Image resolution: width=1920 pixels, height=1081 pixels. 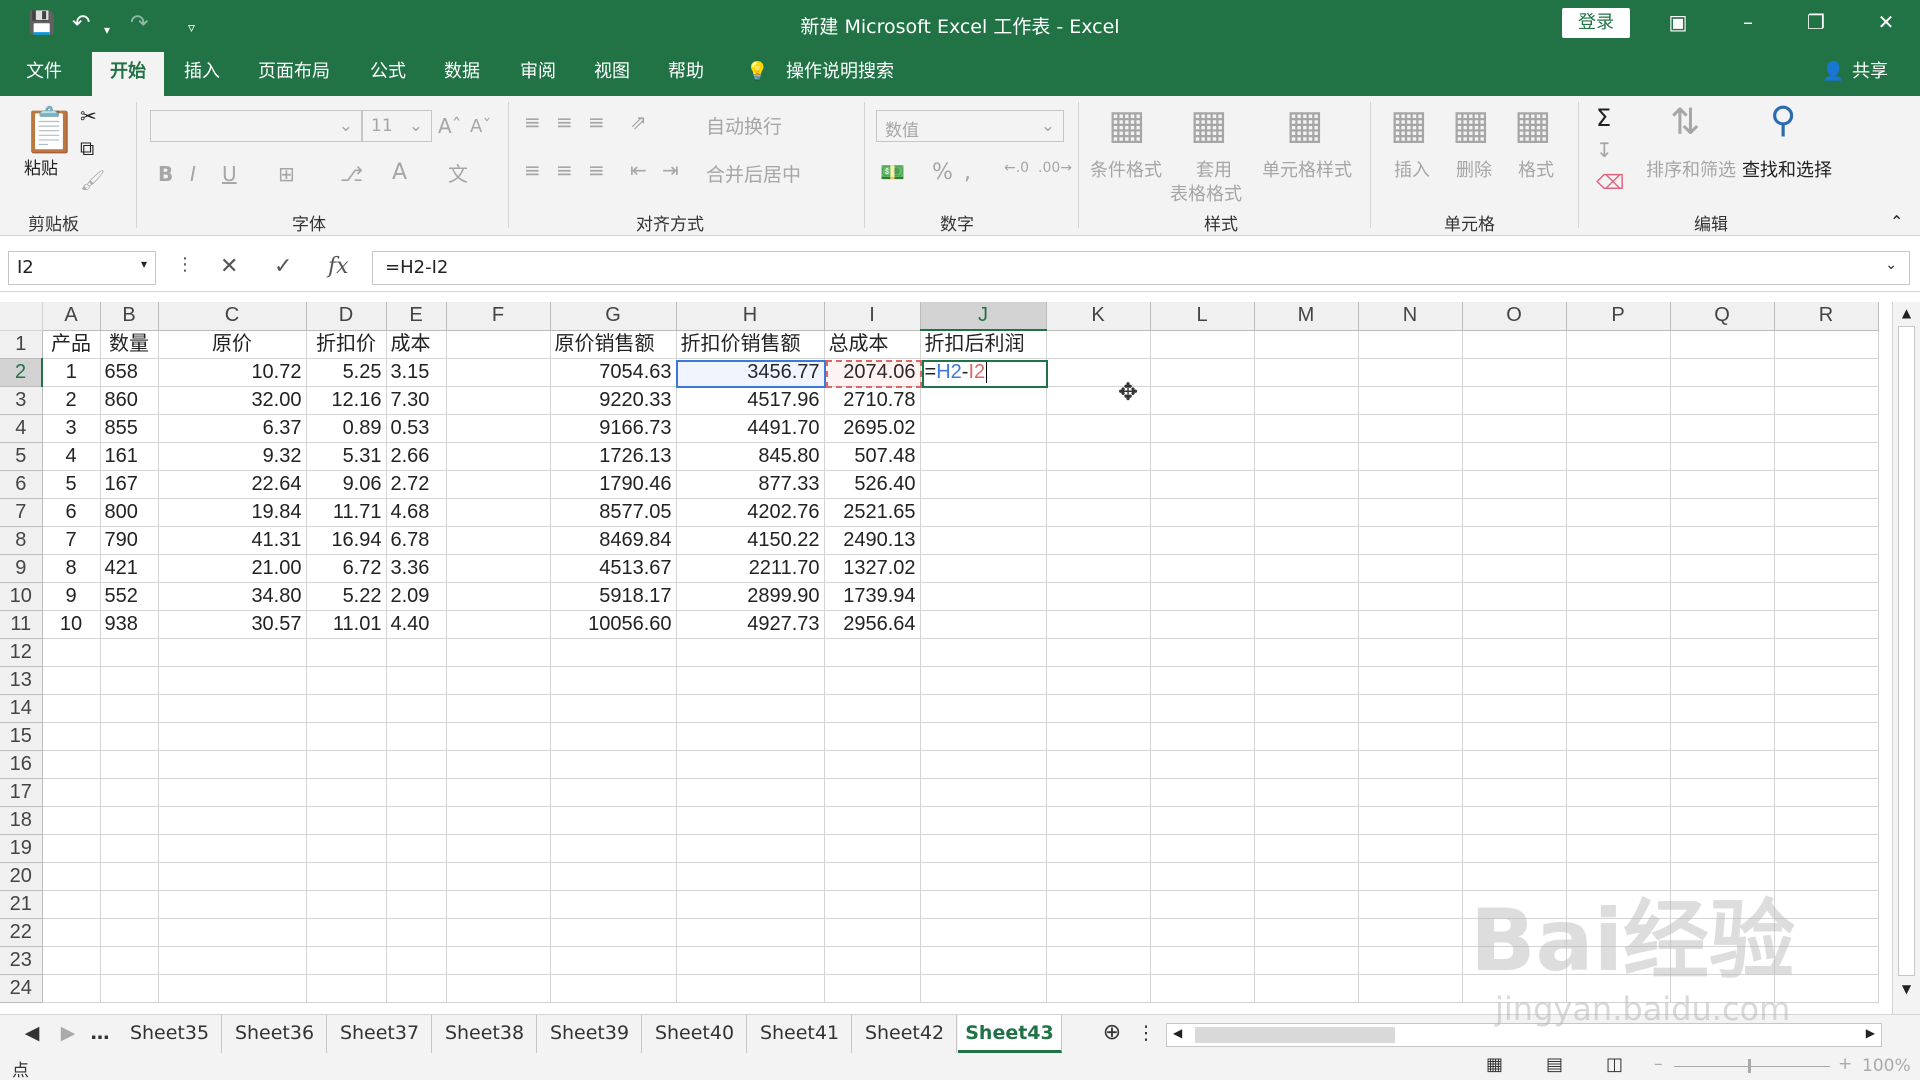 I want to click on cell-b17, so click(x=129, y=792).